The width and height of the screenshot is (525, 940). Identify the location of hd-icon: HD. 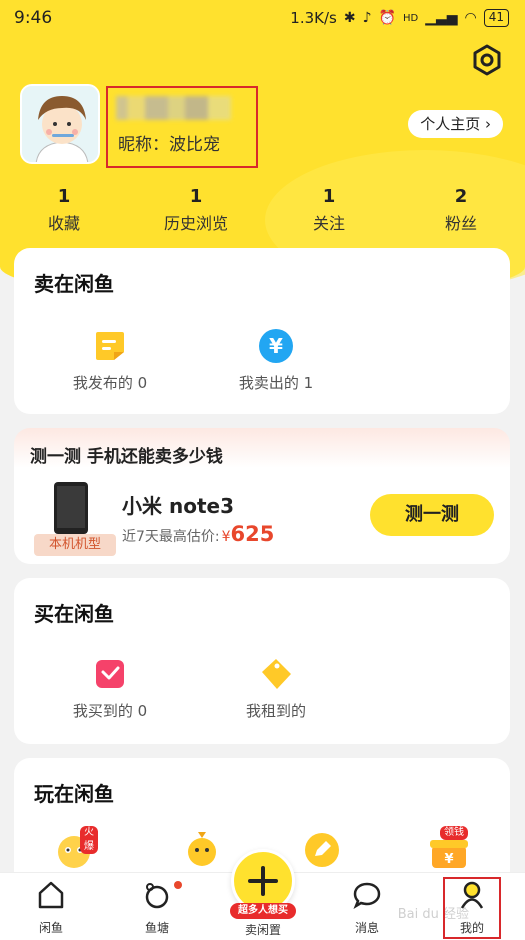
(410, 18).